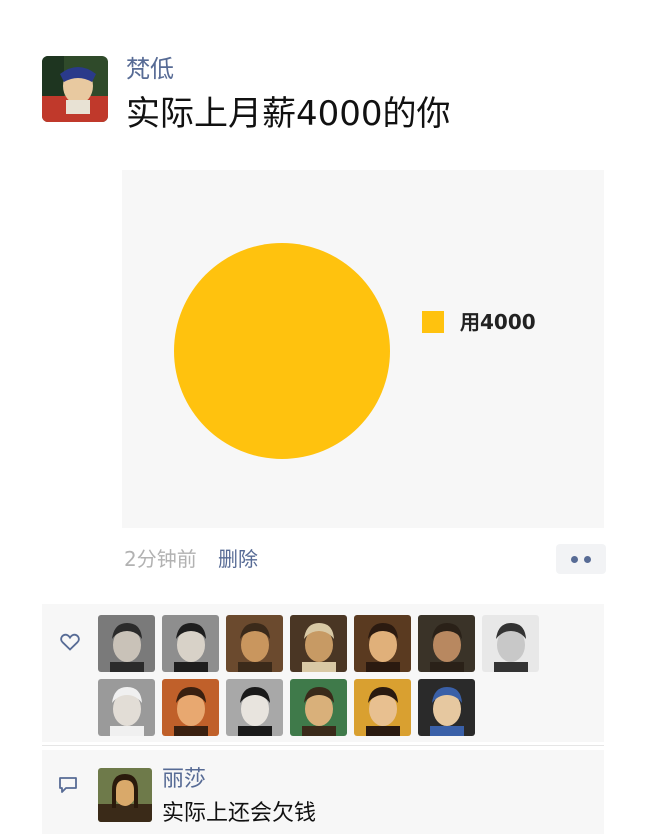  I want to click on like-avatar-grid, so click(321, 675).